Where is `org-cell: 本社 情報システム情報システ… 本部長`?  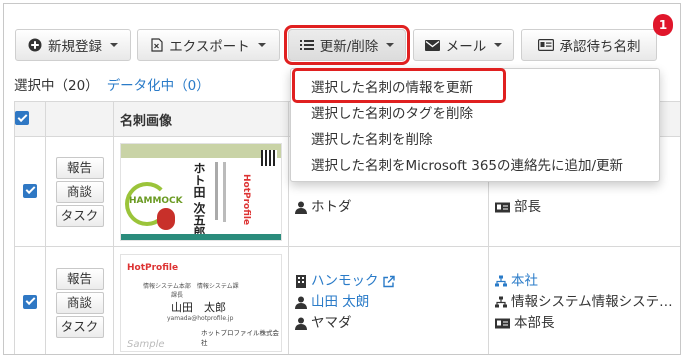 org-cell: 本社 情報システム情報システ… 本部長 is located at coordinates (584, 300).